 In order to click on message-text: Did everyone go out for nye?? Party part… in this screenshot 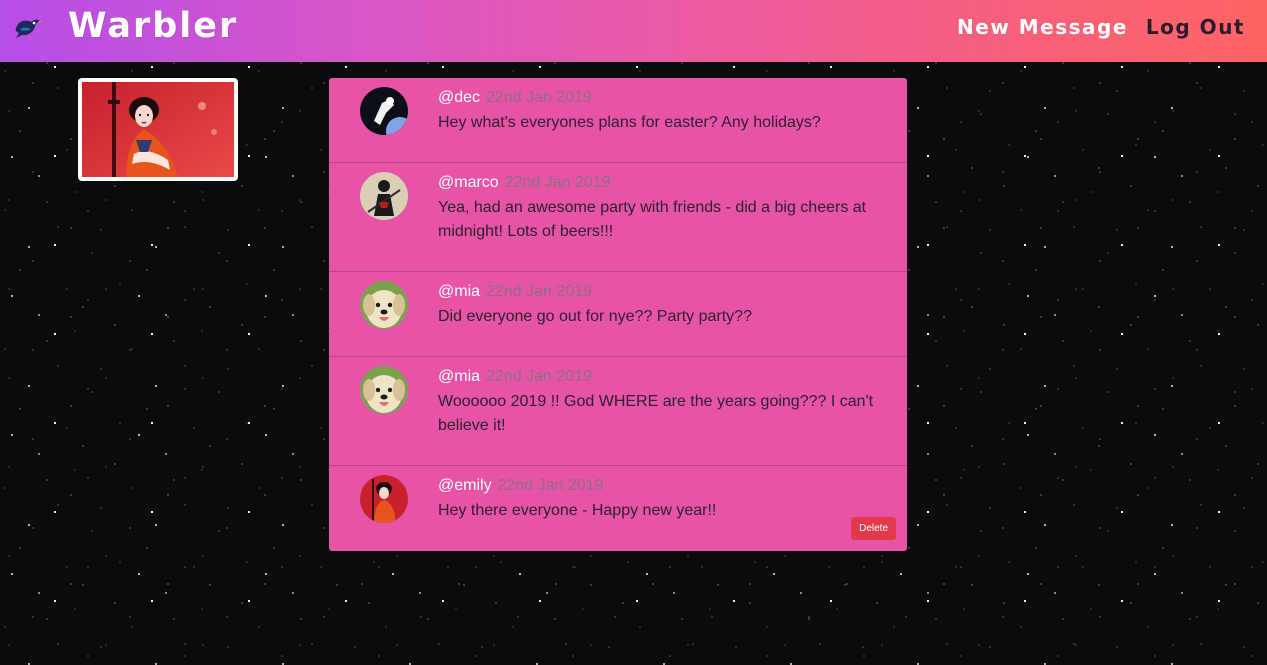, I will do `click(595, 316)`.